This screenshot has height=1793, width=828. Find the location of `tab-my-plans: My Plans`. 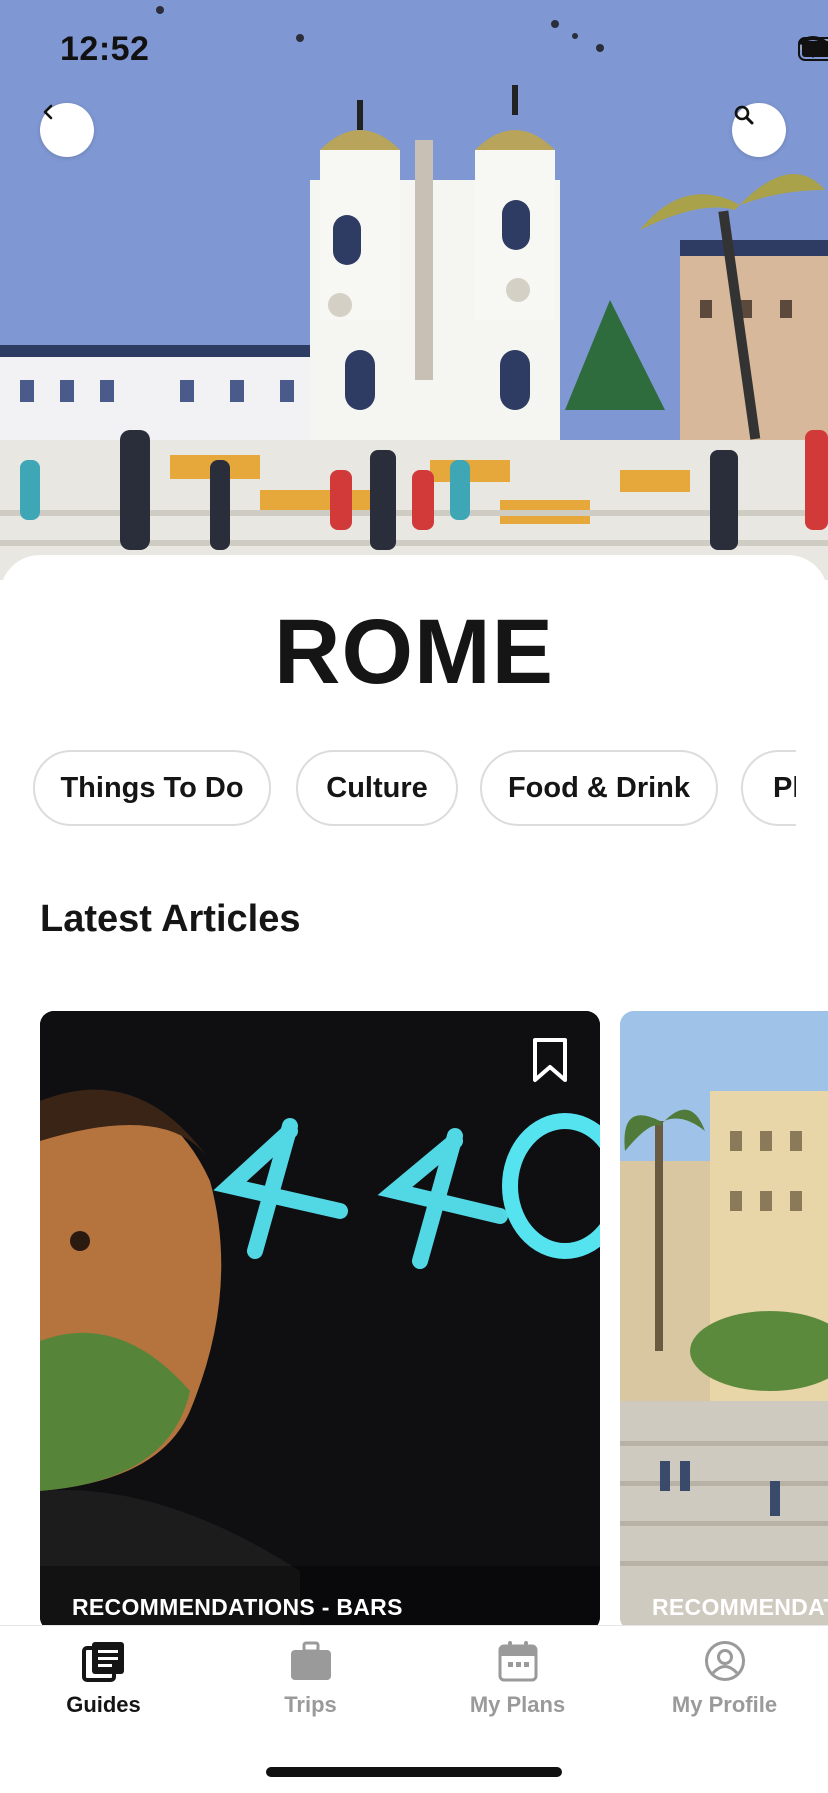

tab-my-plans: My Plans is located at coordinates (517, 1679).